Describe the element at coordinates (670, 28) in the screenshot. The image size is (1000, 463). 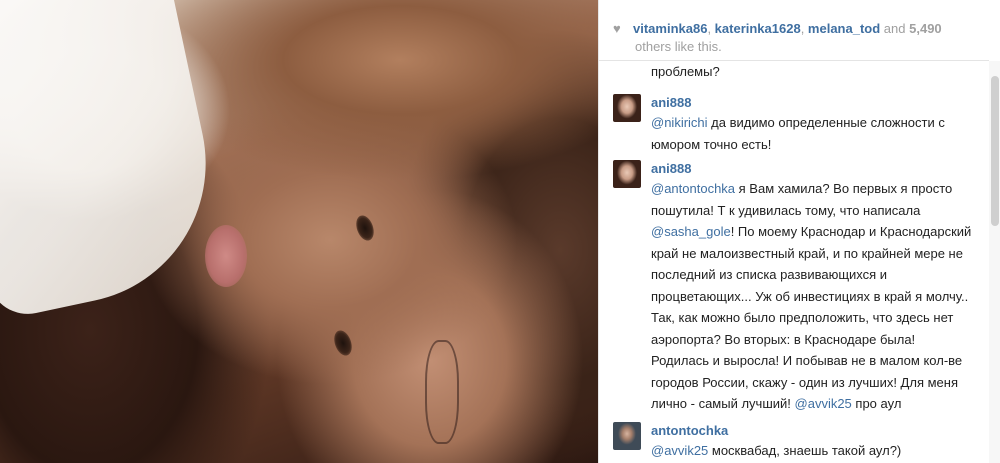
I see `liker-link: vitaminka86` at that location.